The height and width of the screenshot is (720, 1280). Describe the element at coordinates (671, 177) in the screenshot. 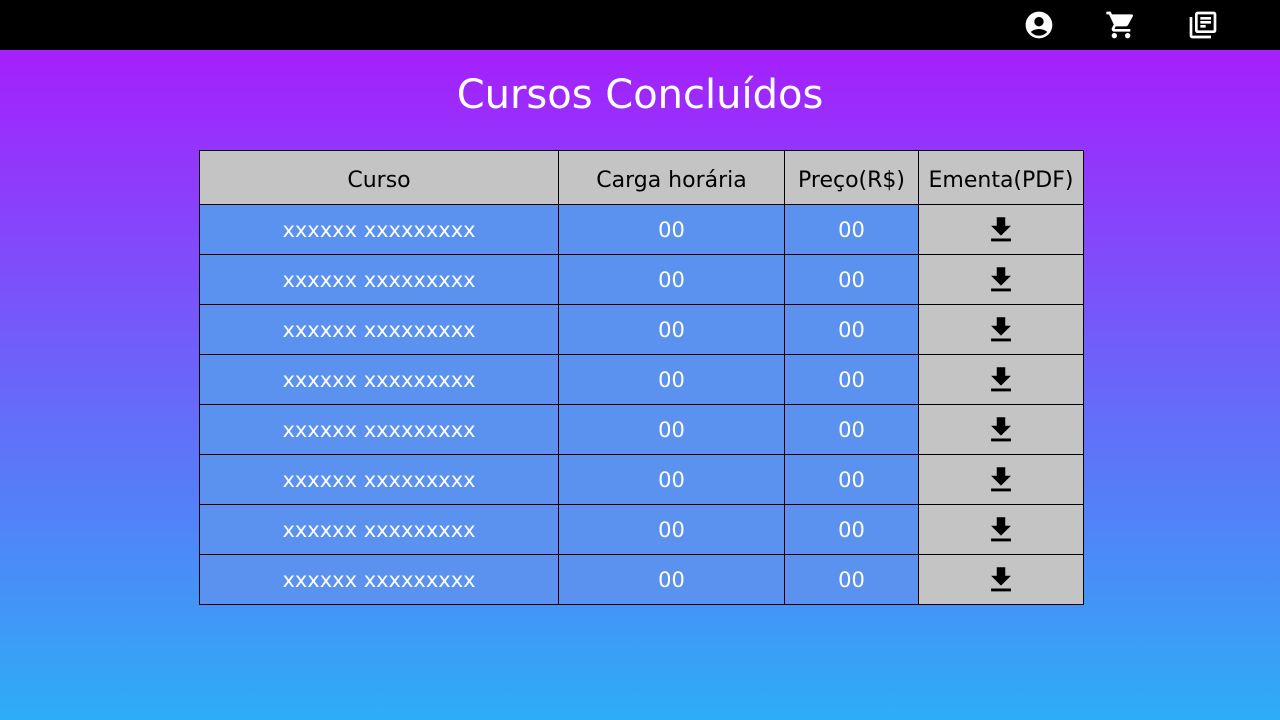

I see `column-header-carga-horaria: Carga horária` at that location.